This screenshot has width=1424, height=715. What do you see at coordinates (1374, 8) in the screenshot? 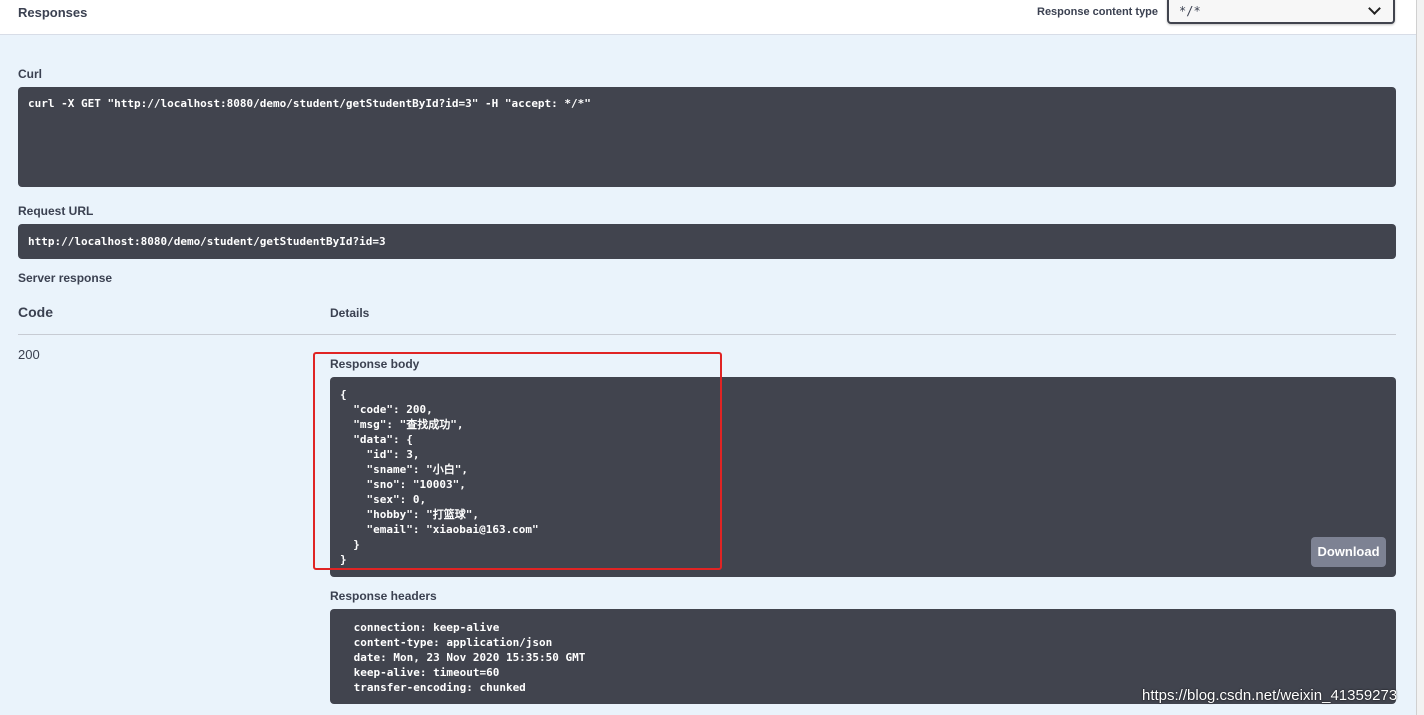
I see `chevron-down-icon` at bounding box center [1374, 8].